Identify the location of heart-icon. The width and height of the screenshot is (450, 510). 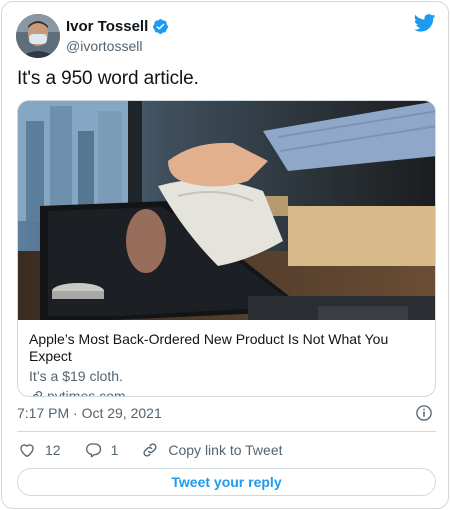
(27, 451).